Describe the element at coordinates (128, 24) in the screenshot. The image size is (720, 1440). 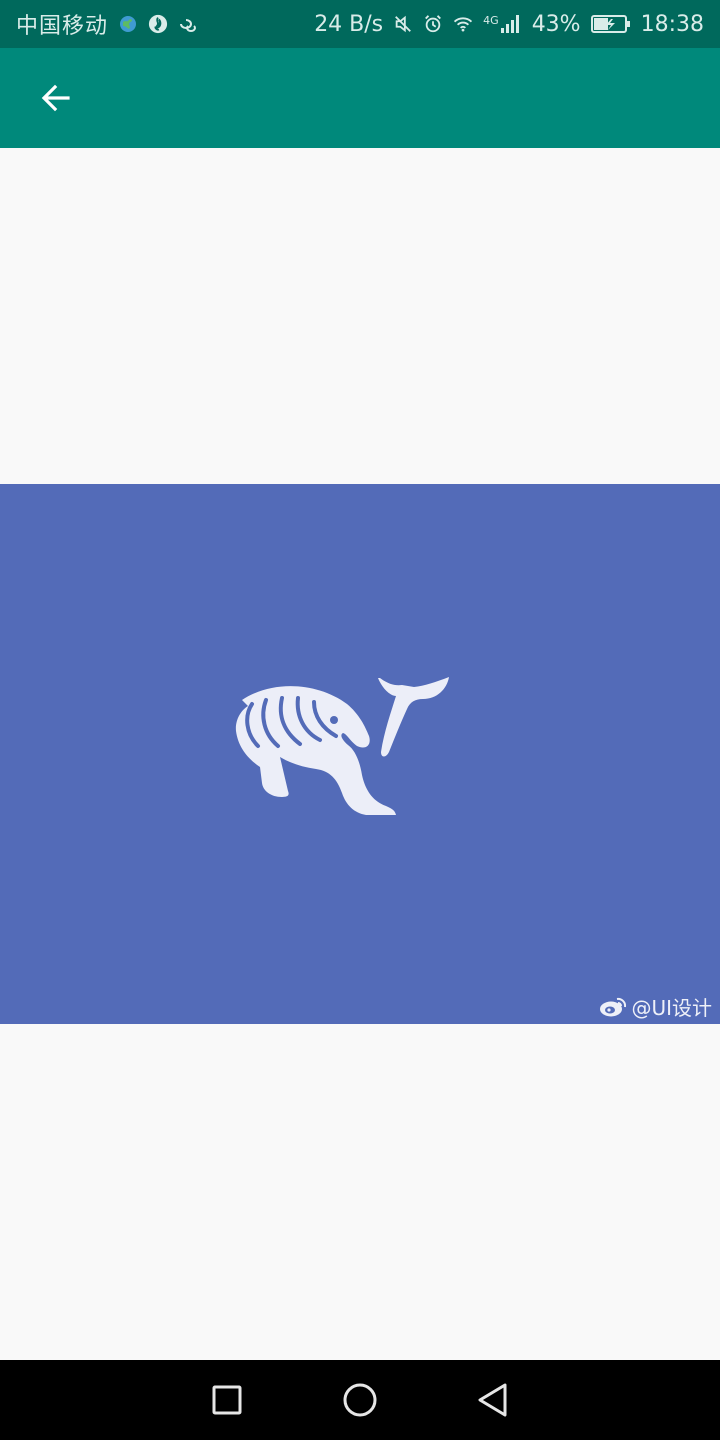
I see `globe-icon` at that location.